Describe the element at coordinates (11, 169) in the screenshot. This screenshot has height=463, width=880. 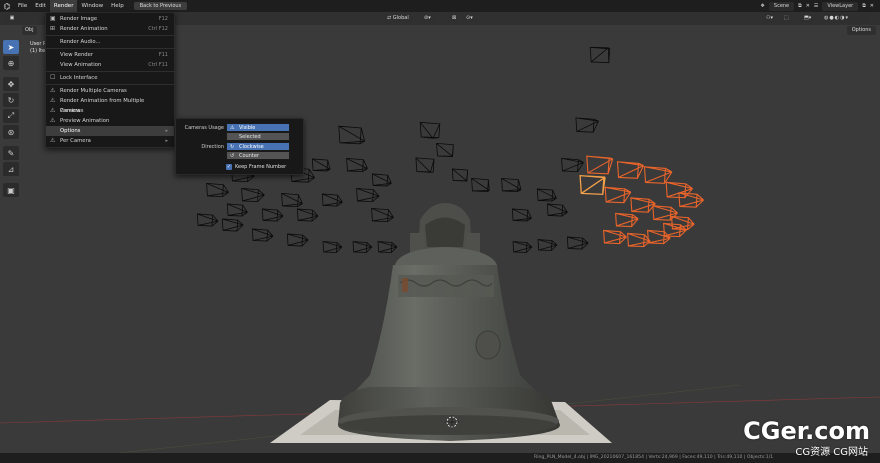
I see `measure-tool-icon: ⊿` at that location.